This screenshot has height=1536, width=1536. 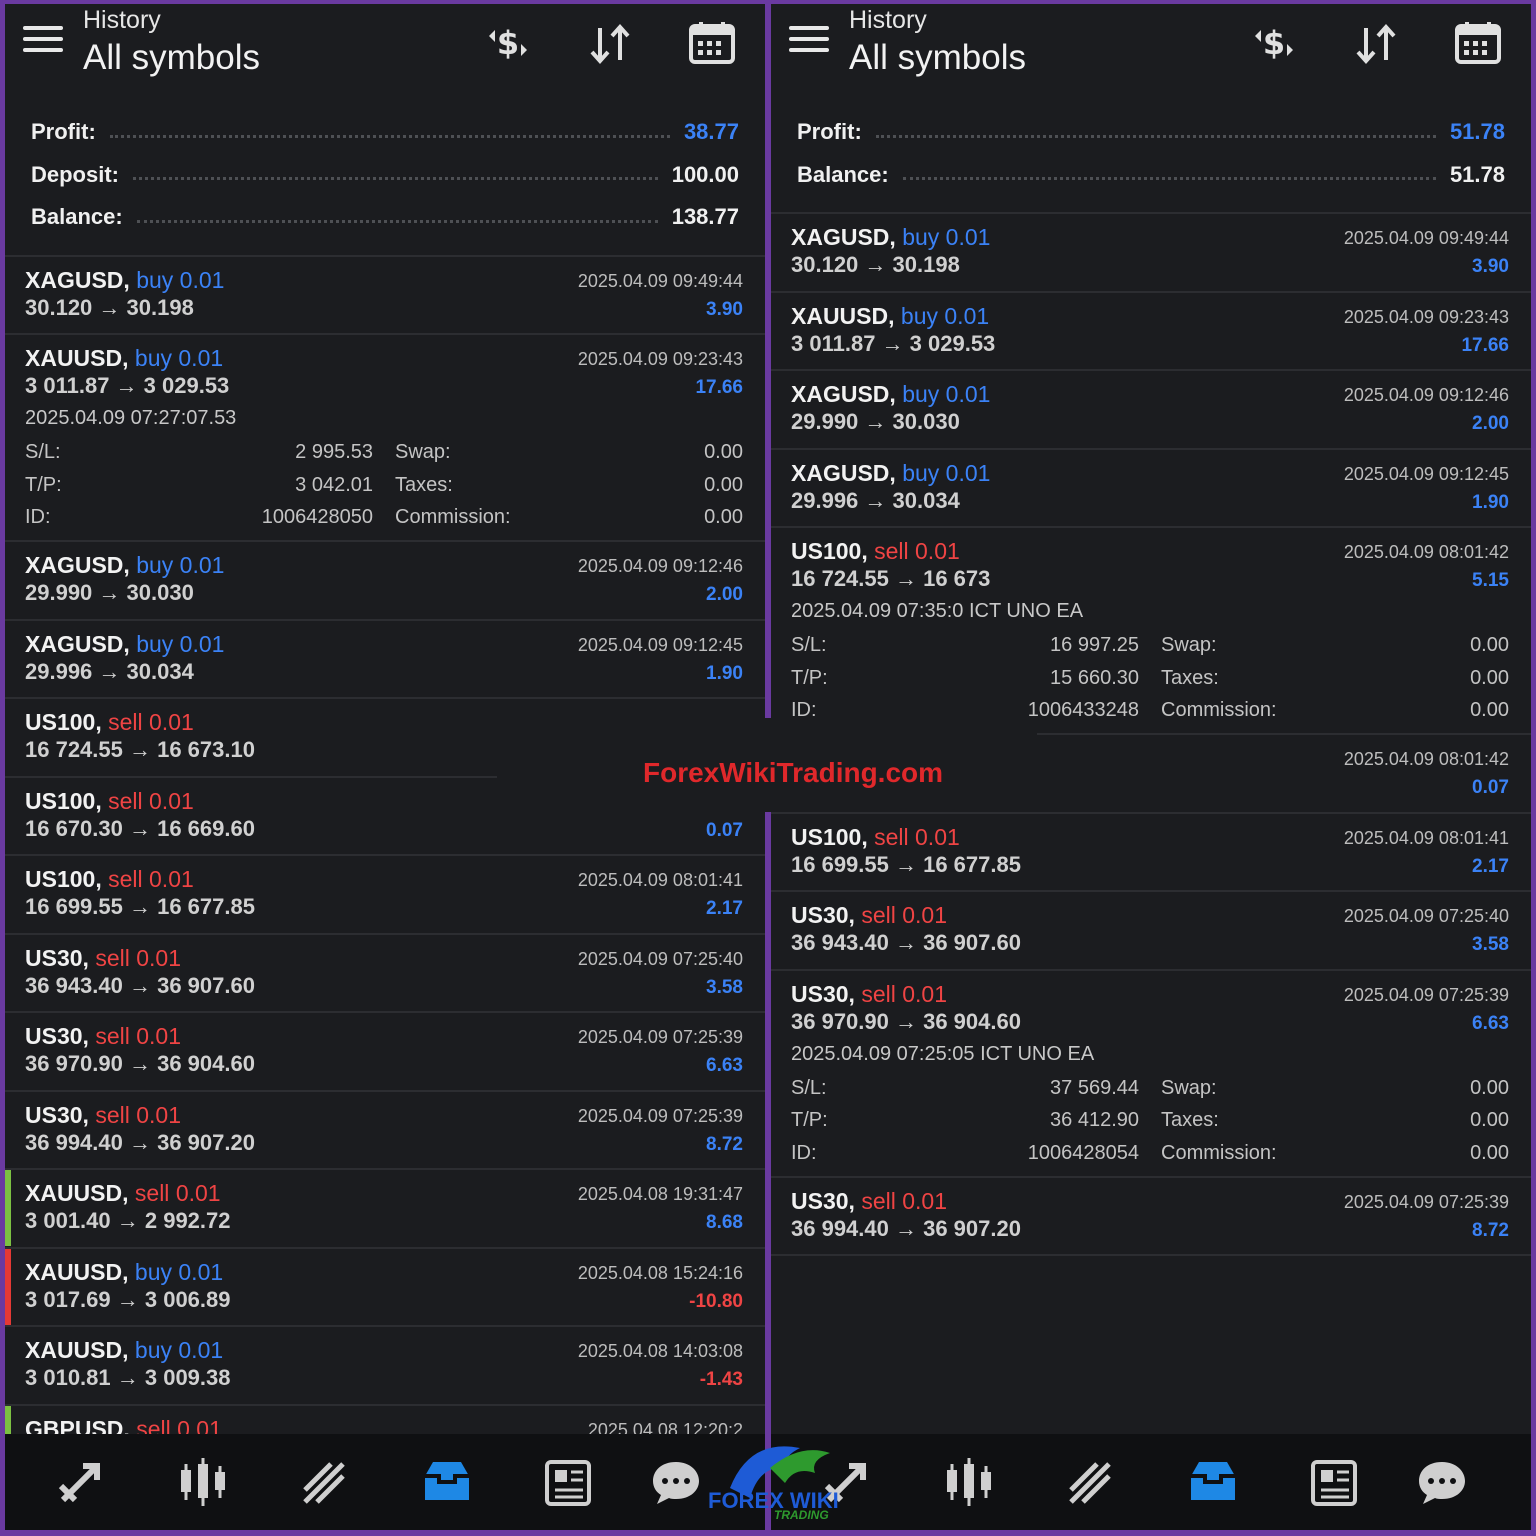 What do you see at coordinates (724, 309) in the screenshot?
I see `deal-profit: 3.90` at bounding box center [724, 309].